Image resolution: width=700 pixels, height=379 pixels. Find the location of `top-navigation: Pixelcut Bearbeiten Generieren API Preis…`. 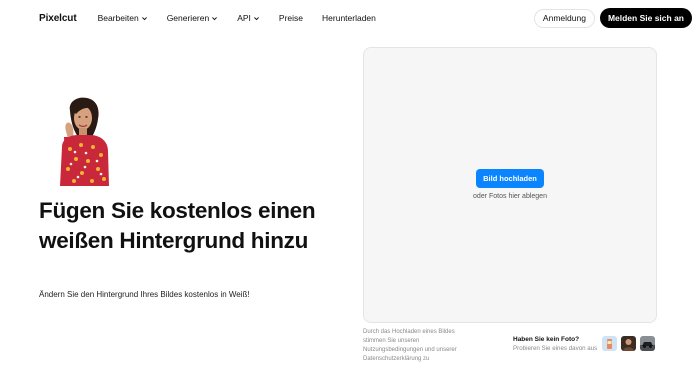

top-navigation: Pixelcut Bearbeiten Generieren API Preis… is located at coordinates (350, 18).